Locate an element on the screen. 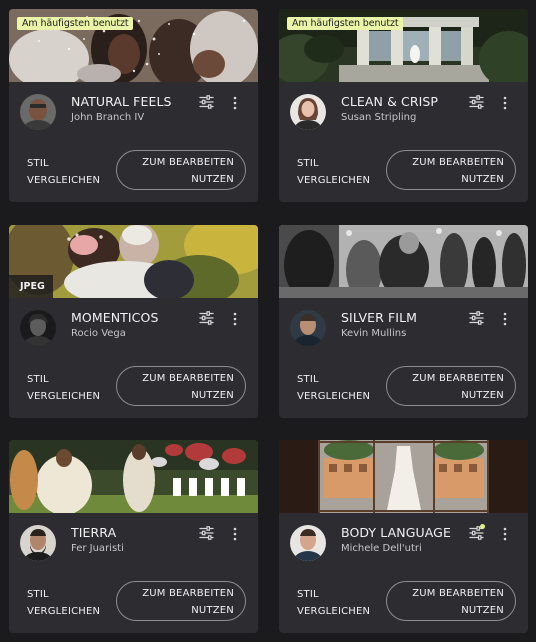  wedding-photo-dance is located at coordinates (133, 476).